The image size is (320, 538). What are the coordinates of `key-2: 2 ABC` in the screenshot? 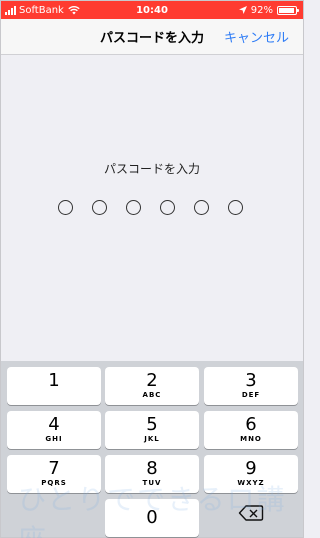 It's located at (152, 386).